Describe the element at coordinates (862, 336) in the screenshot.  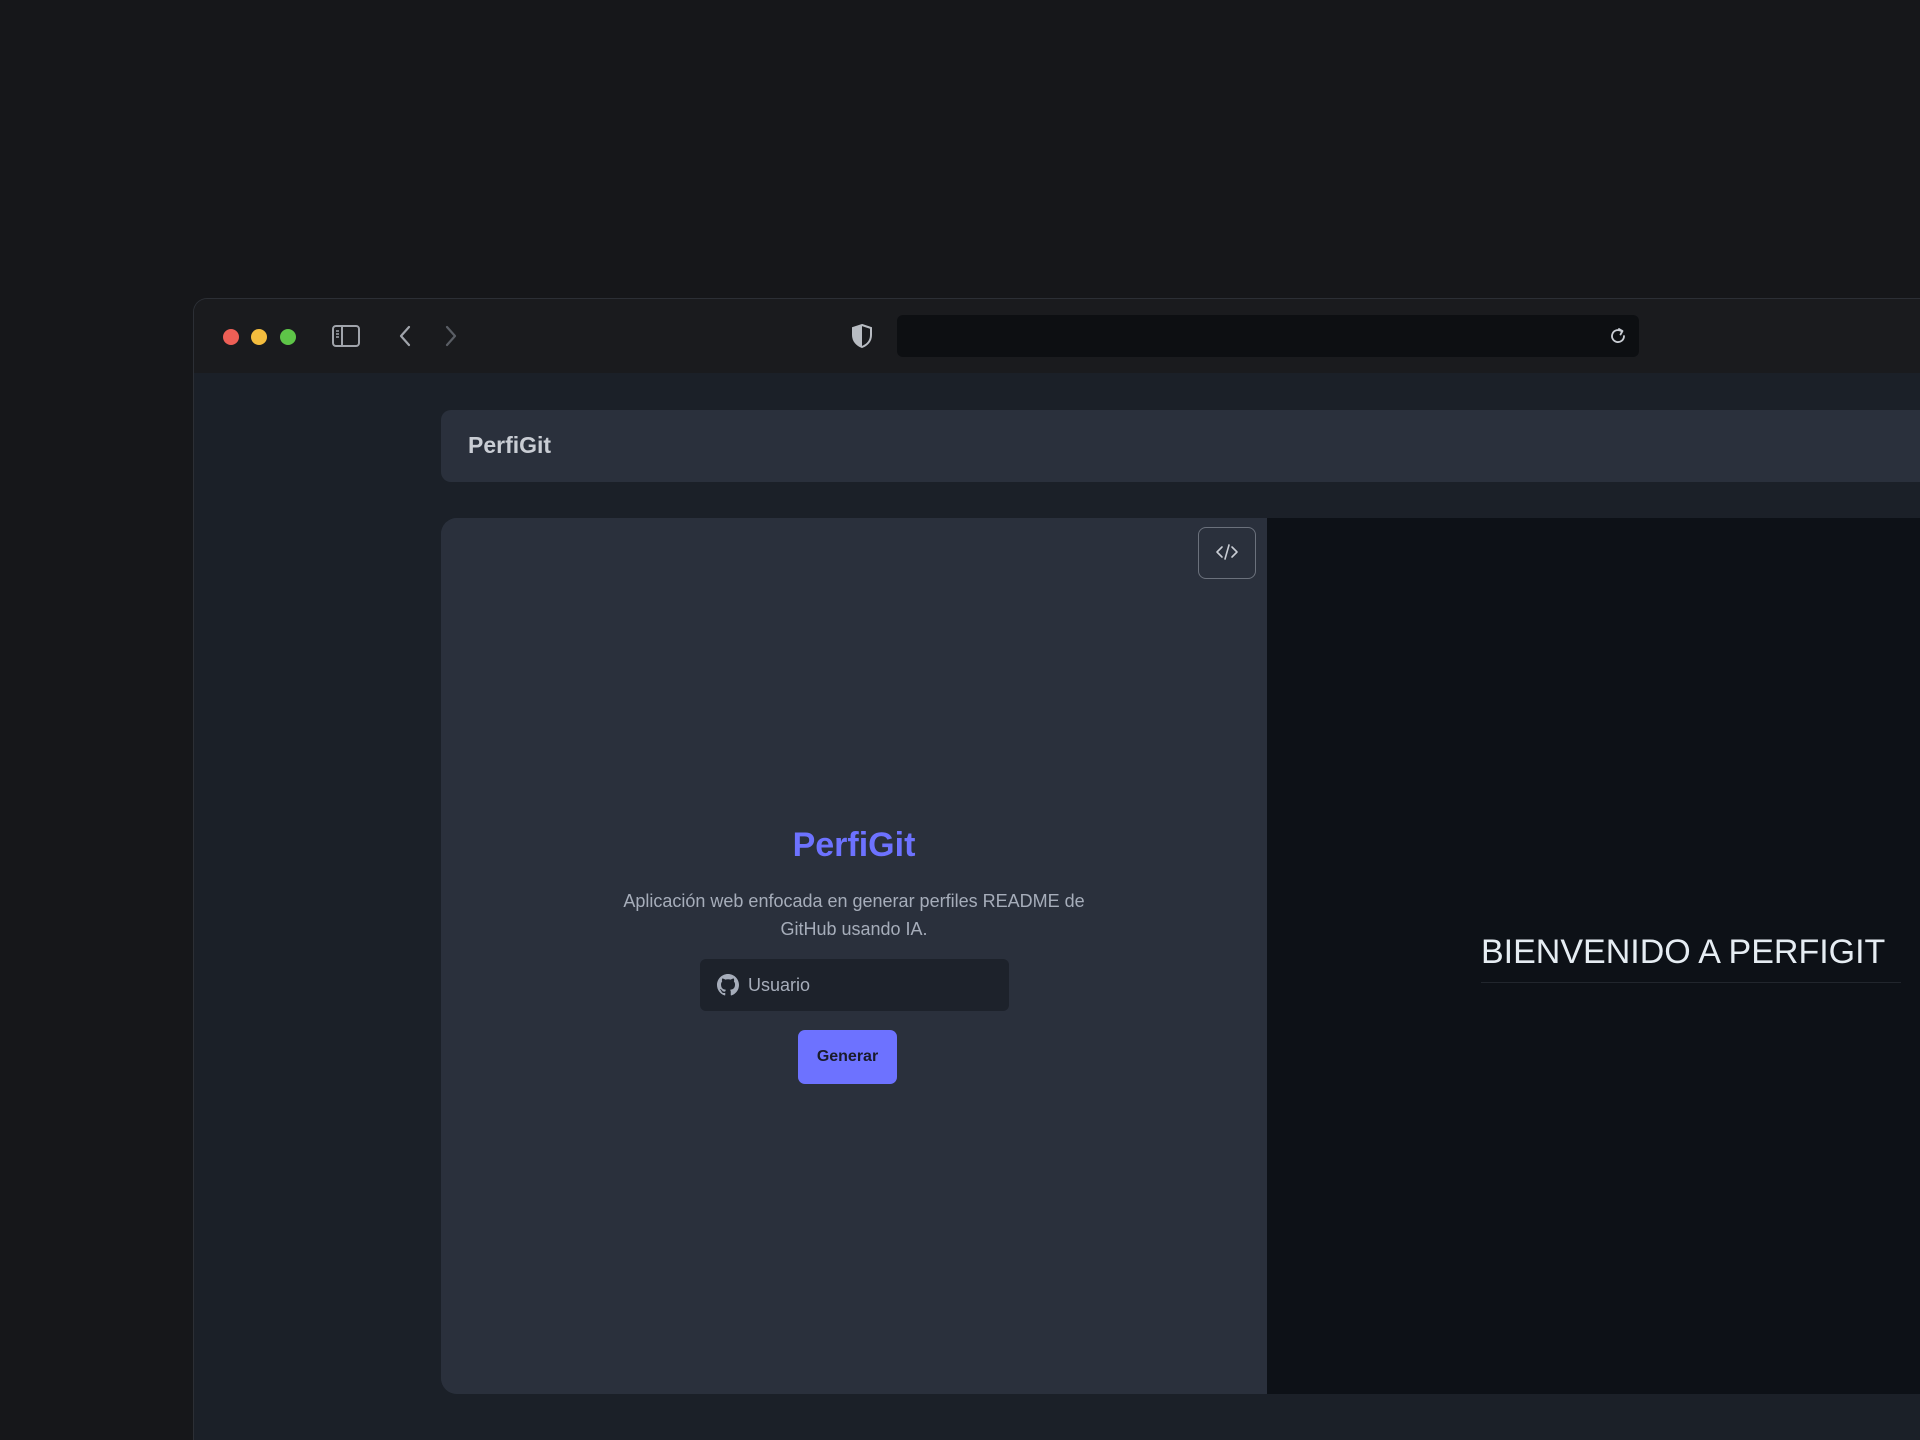
I see `shield-icon` at that location.